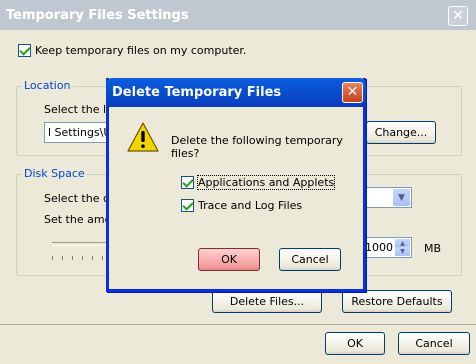 This screenshot has height=364, width=476. I want to click on restore-defaults-button: Restore Defaults, so click(397, 301).